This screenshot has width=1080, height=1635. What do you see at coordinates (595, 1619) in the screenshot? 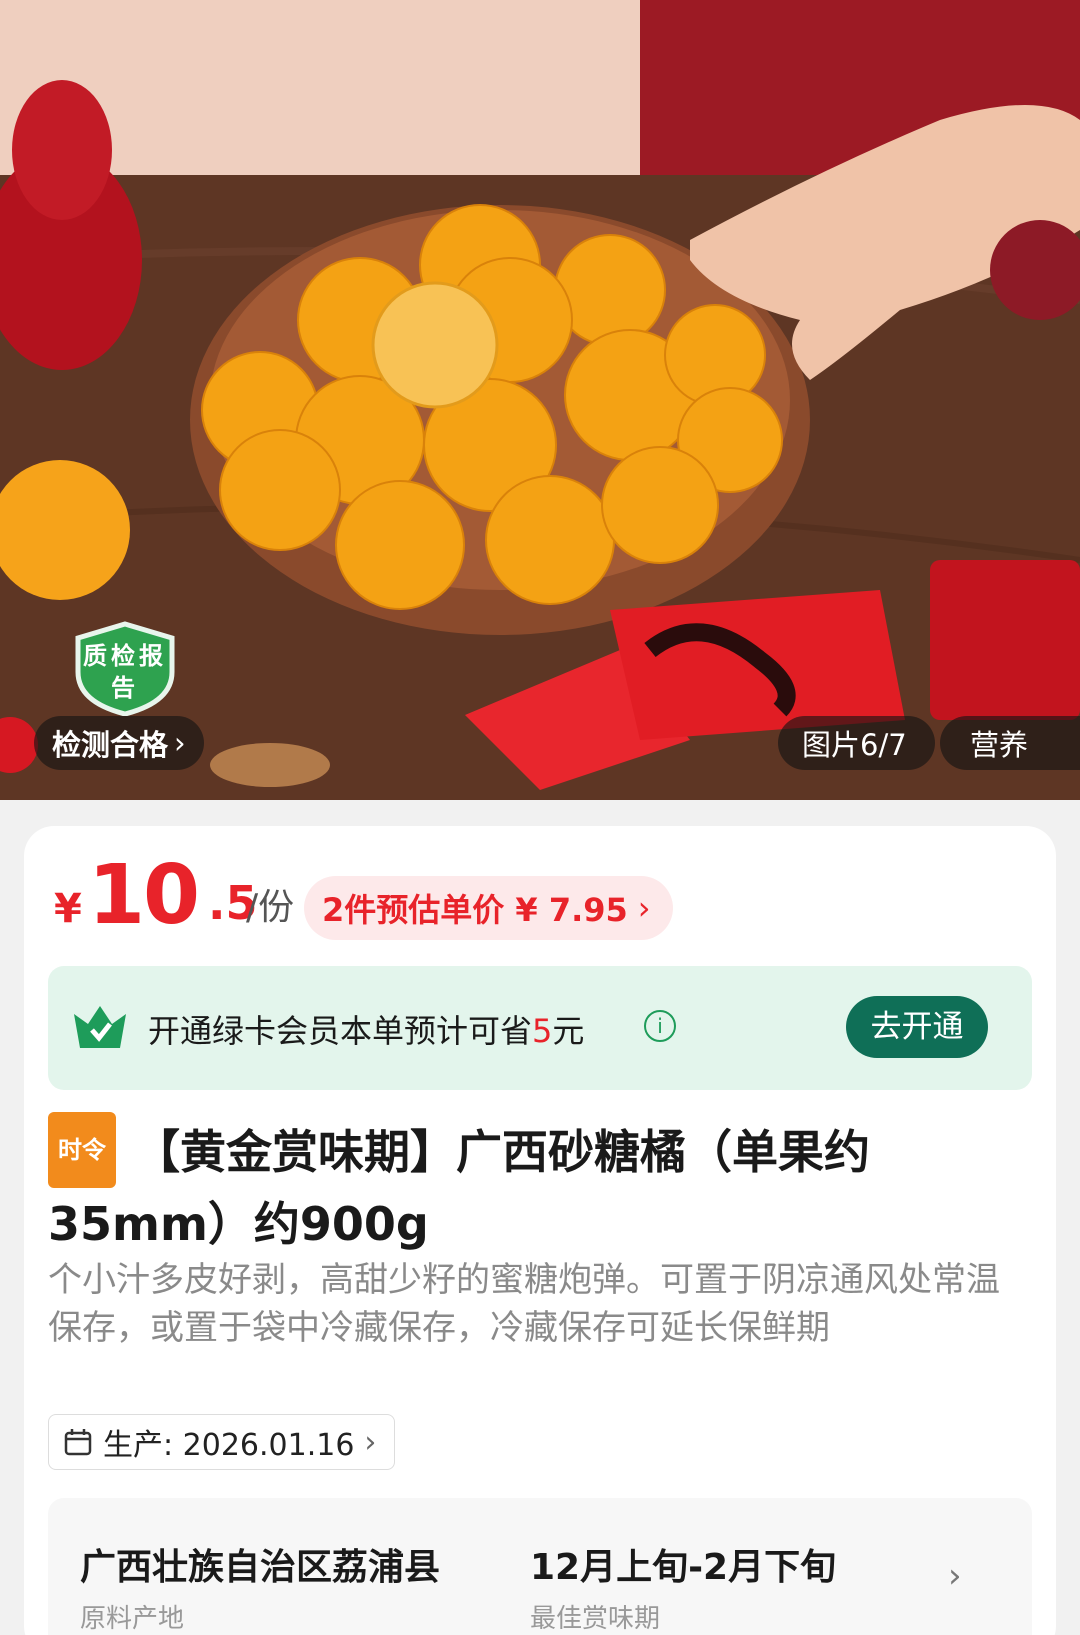
I see `best-season-caption: 最佳赏味期` at bounding box center [595, 1619].